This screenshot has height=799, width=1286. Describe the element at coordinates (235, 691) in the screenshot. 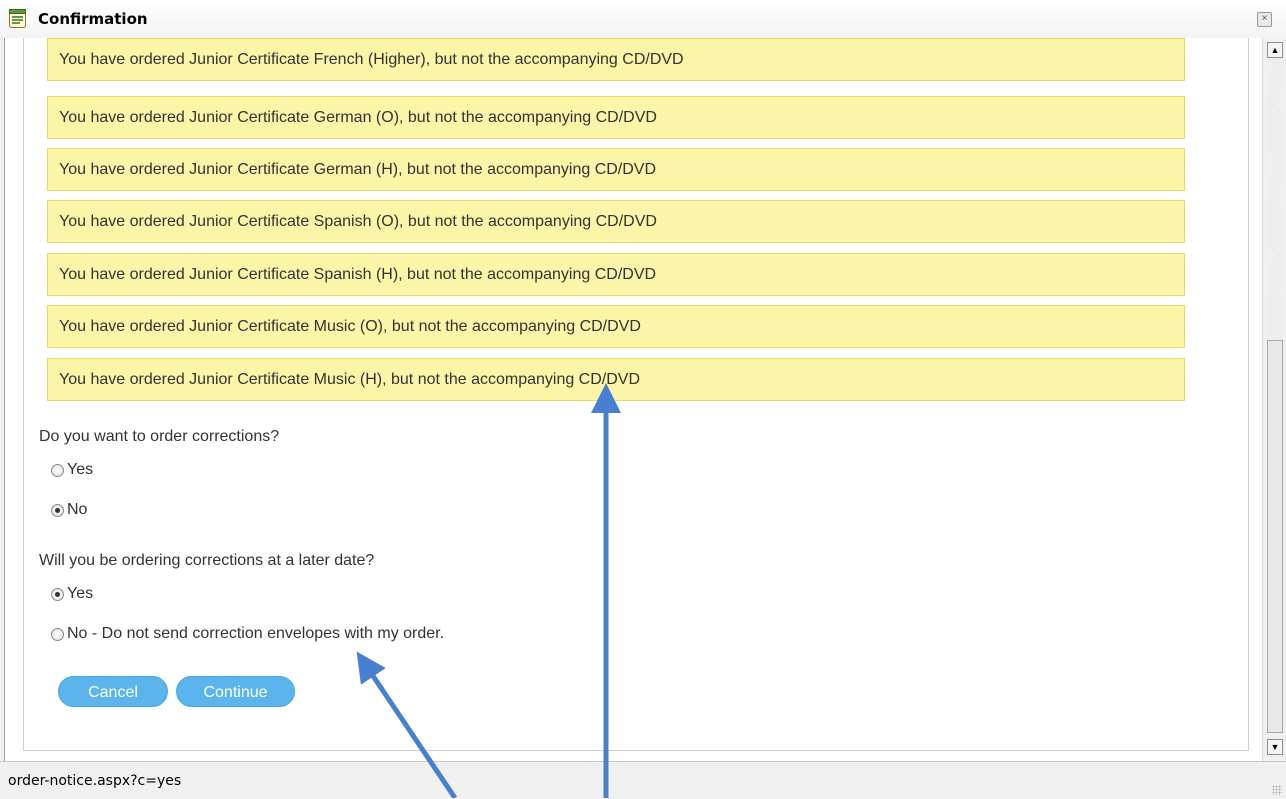

I see `continue-button: Continue` at that location.